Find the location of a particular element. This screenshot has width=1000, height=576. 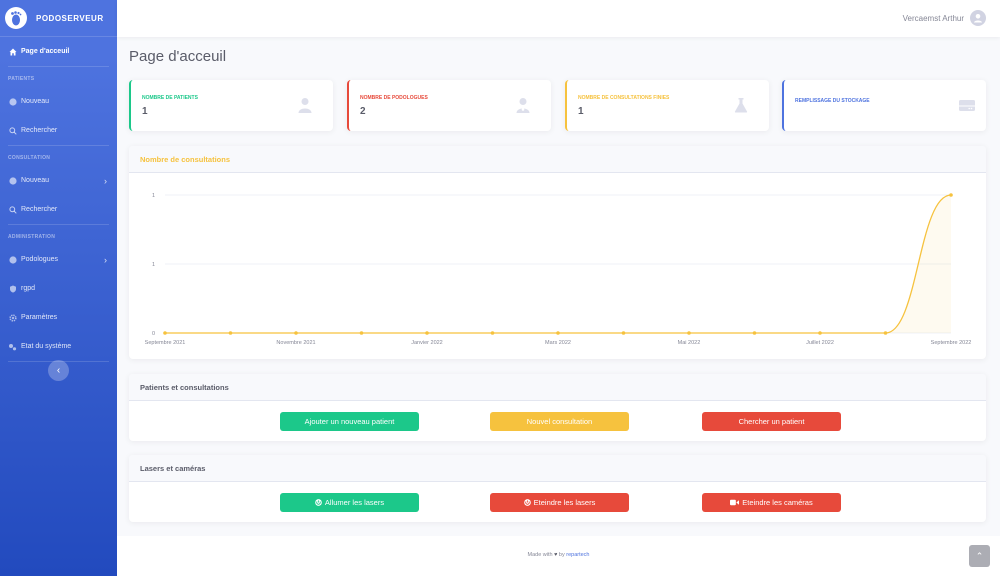

avatar-icon is located at coordinates (978, 18).